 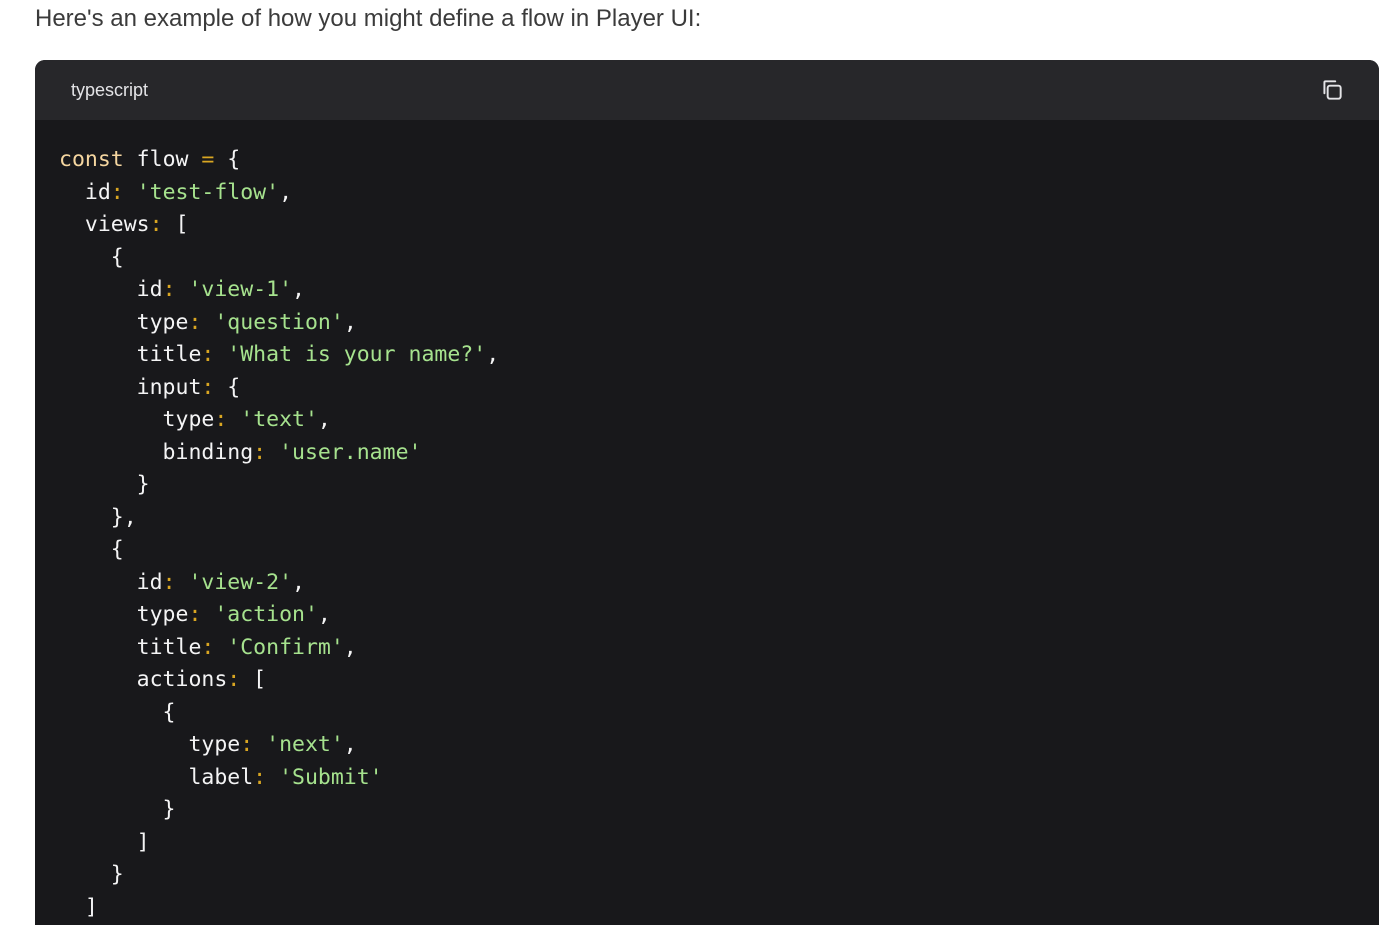 I want to click on code-text: input, so click(x=130, y=387).